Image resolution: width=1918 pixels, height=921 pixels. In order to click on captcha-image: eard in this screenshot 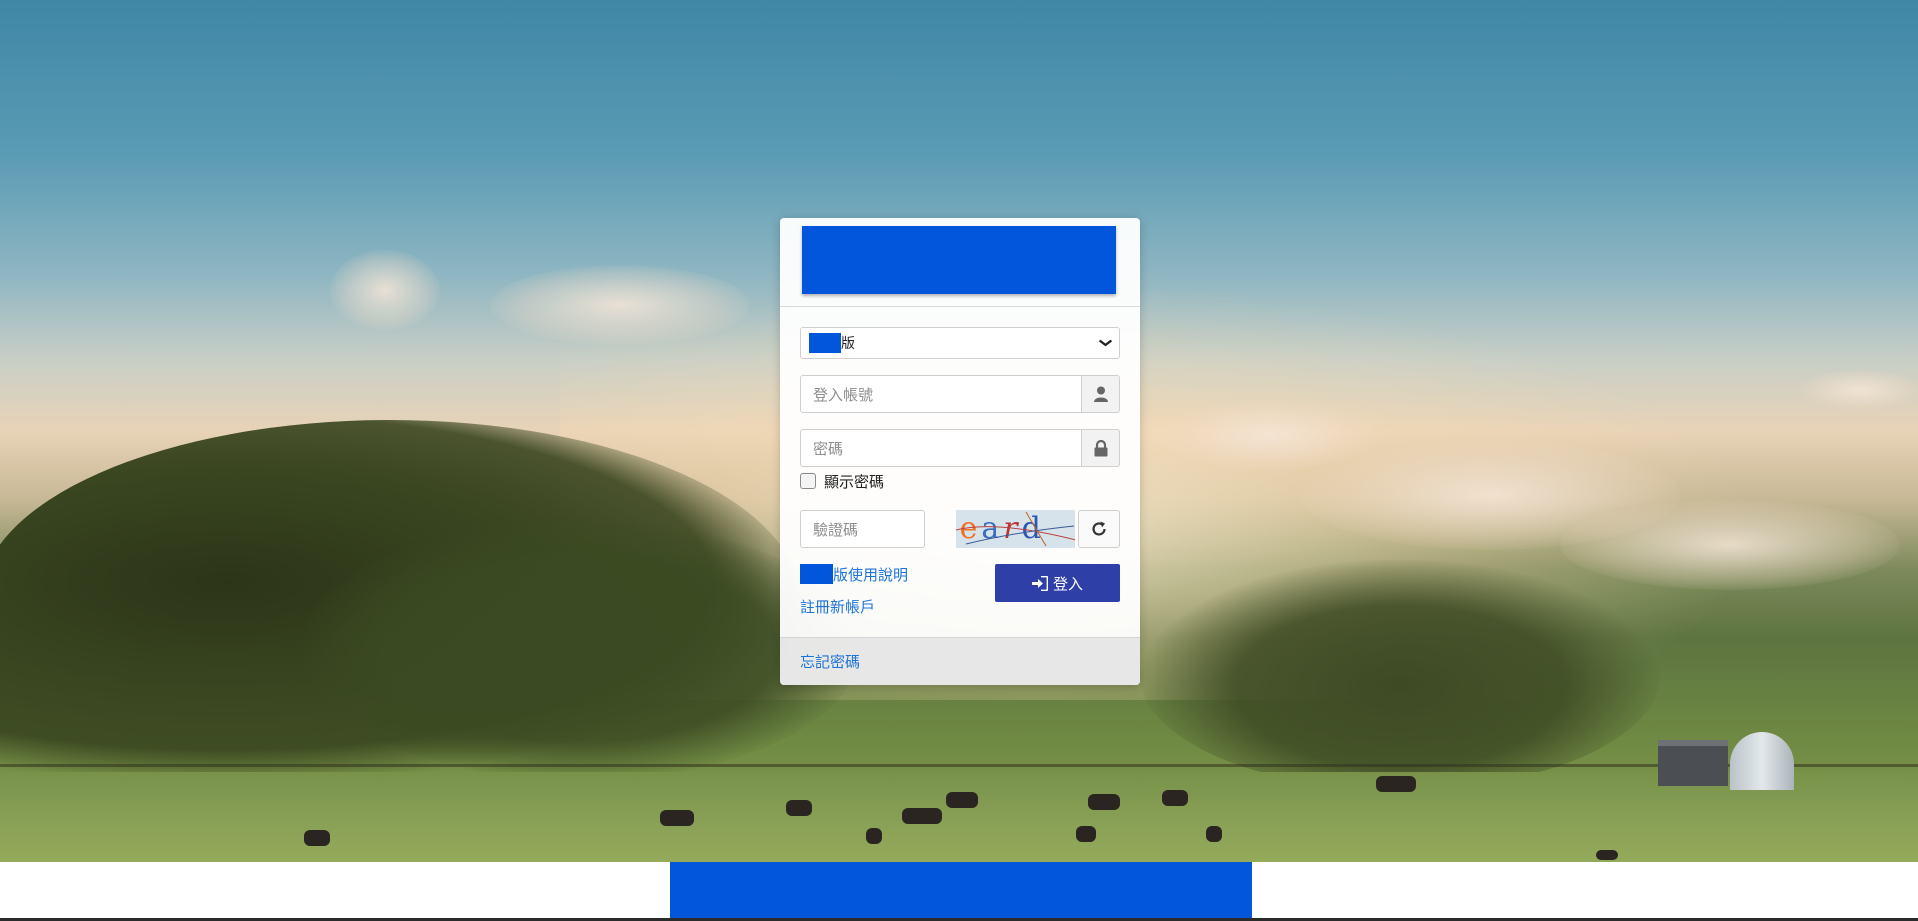, I will do `click(1015, 529)`.